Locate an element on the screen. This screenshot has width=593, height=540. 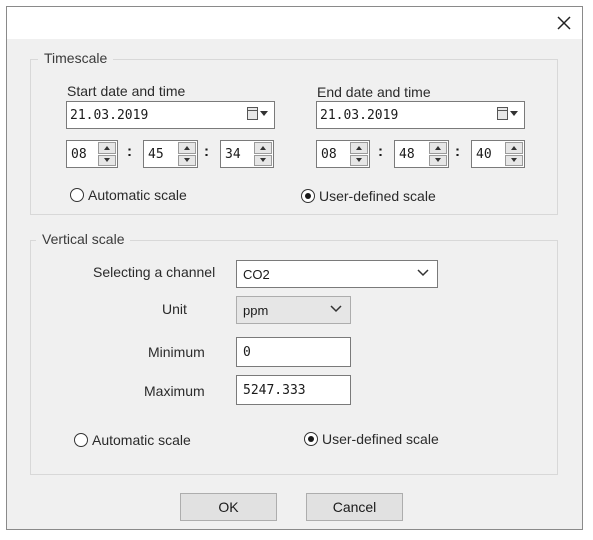
end-date-picker: 21.03.2019 is located at coordinates (420, 115).